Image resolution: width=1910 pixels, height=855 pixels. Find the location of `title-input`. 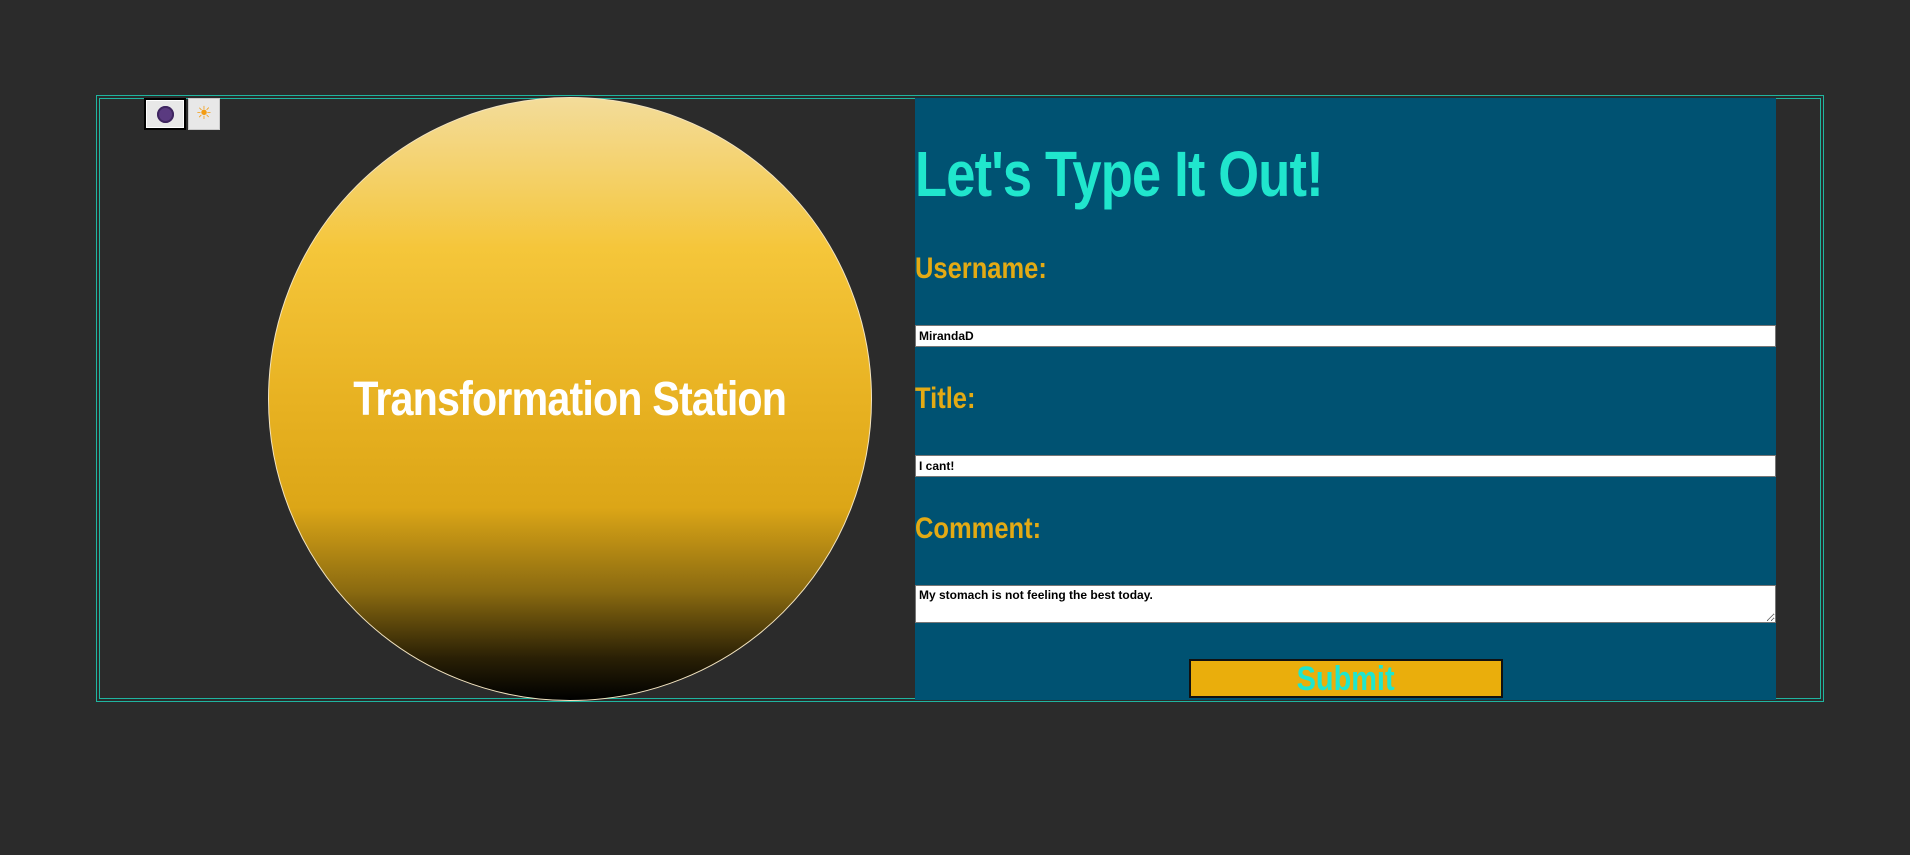

title-input is located at coordinates (1345, 466).